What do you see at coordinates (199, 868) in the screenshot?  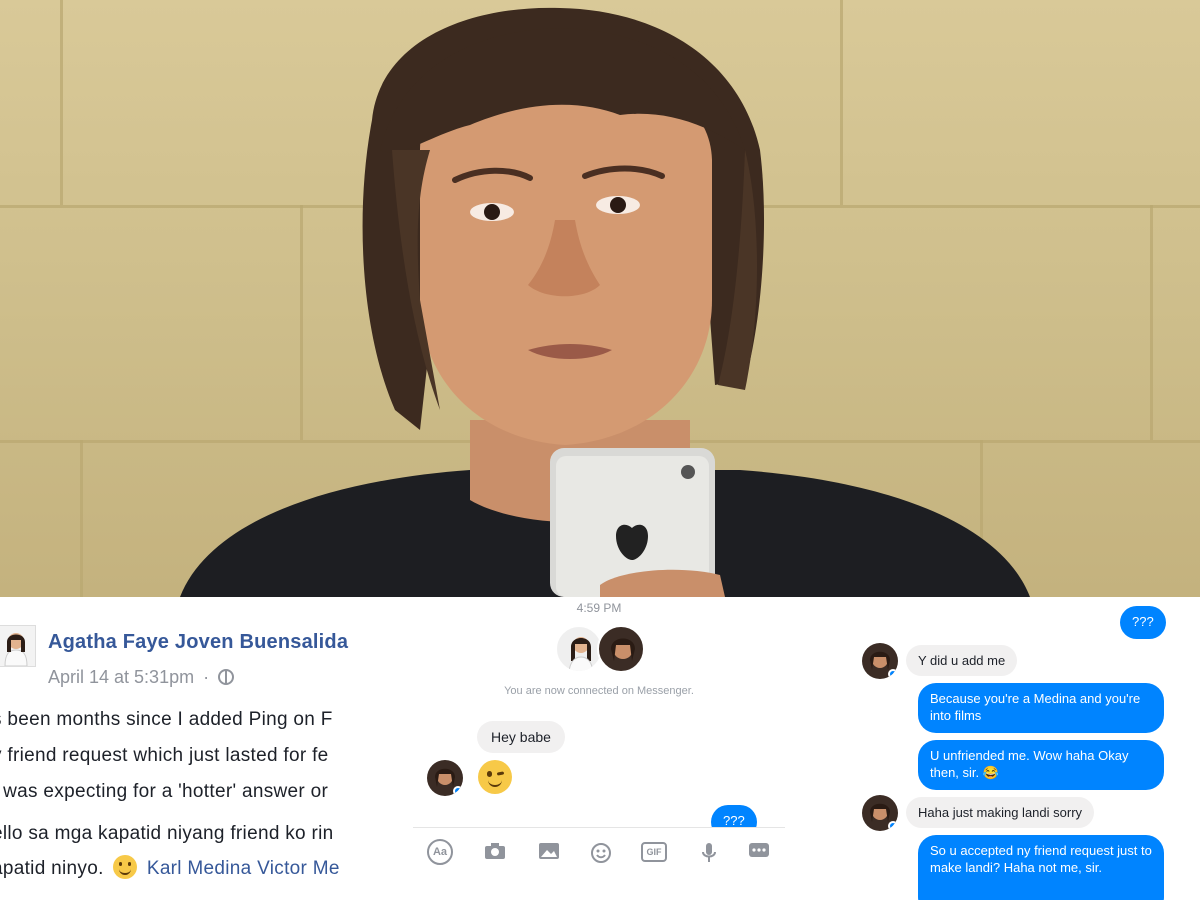 I see `mention-link: Karl Medina` at bounding box center [199, 868].